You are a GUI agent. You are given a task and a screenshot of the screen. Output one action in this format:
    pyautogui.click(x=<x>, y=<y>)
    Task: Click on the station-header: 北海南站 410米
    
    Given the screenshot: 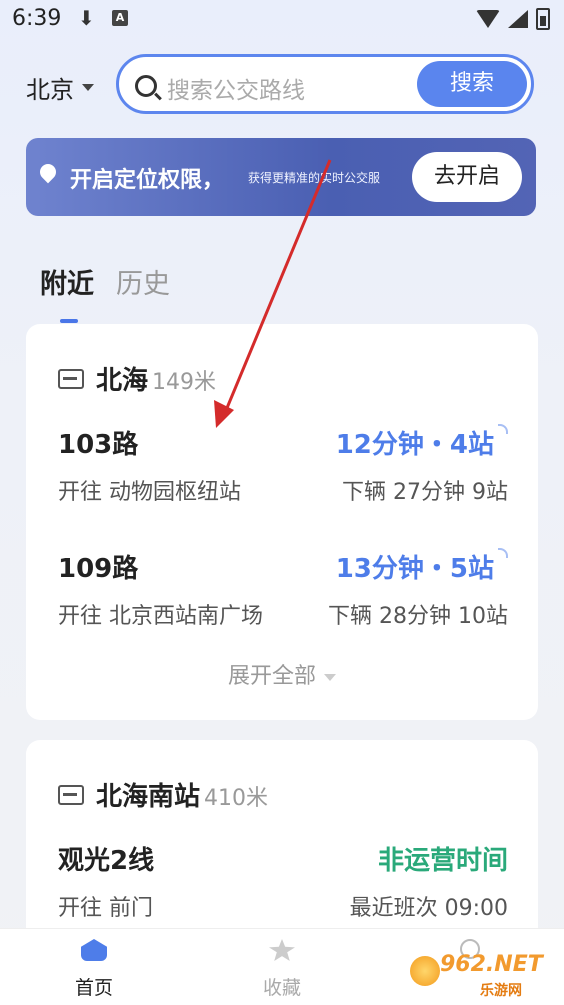 What is the action you would take?
    pyautogui.click(x=163, y=794)
    